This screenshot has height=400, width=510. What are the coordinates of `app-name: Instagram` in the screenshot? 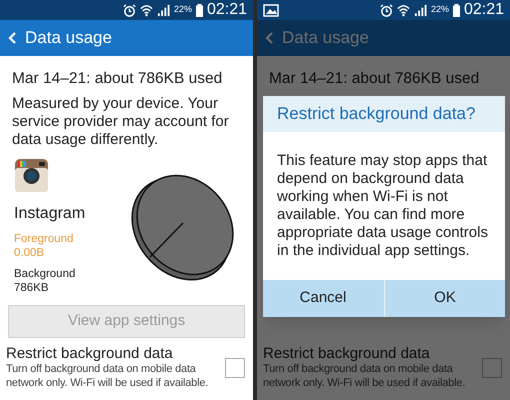 It's located at (50, 214).